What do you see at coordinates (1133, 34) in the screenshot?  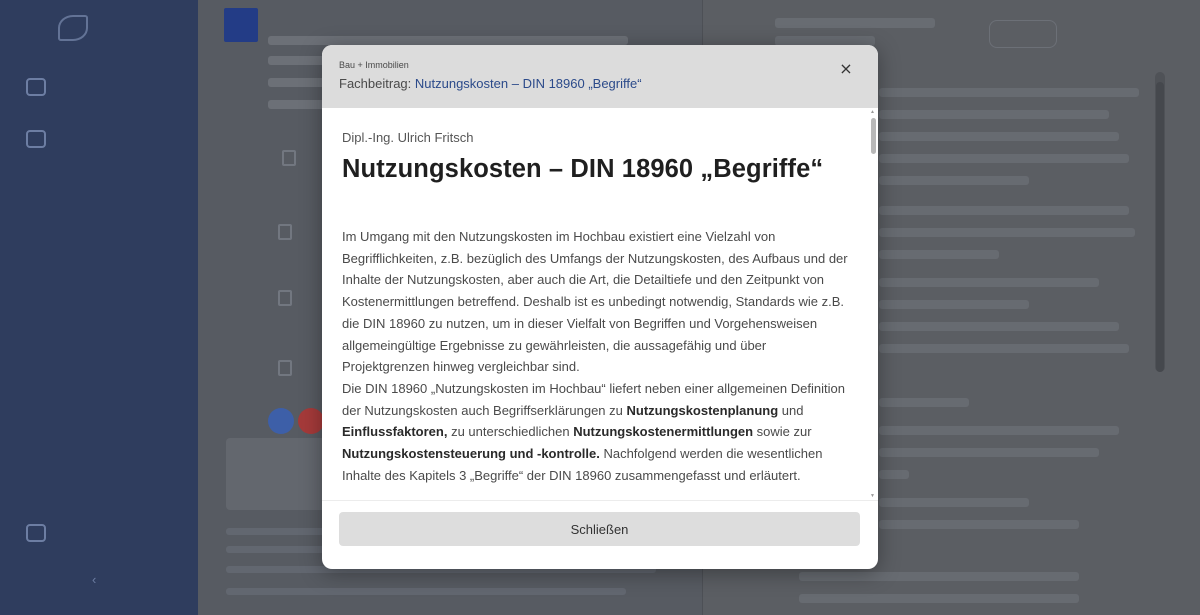 I see `font-size-button` at bounding box center [1133, 34].